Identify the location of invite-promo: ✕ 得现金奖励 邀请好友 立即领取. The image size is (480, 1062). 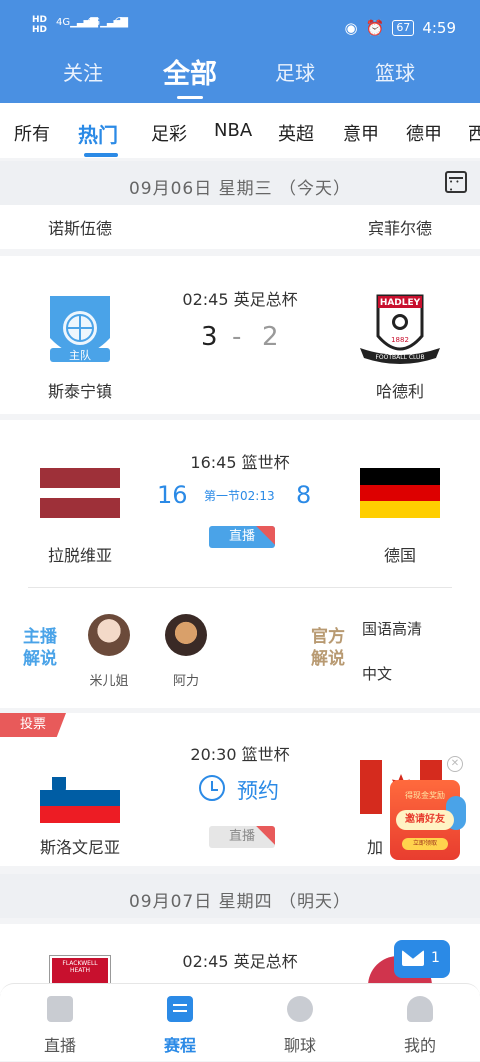
(427, 809).